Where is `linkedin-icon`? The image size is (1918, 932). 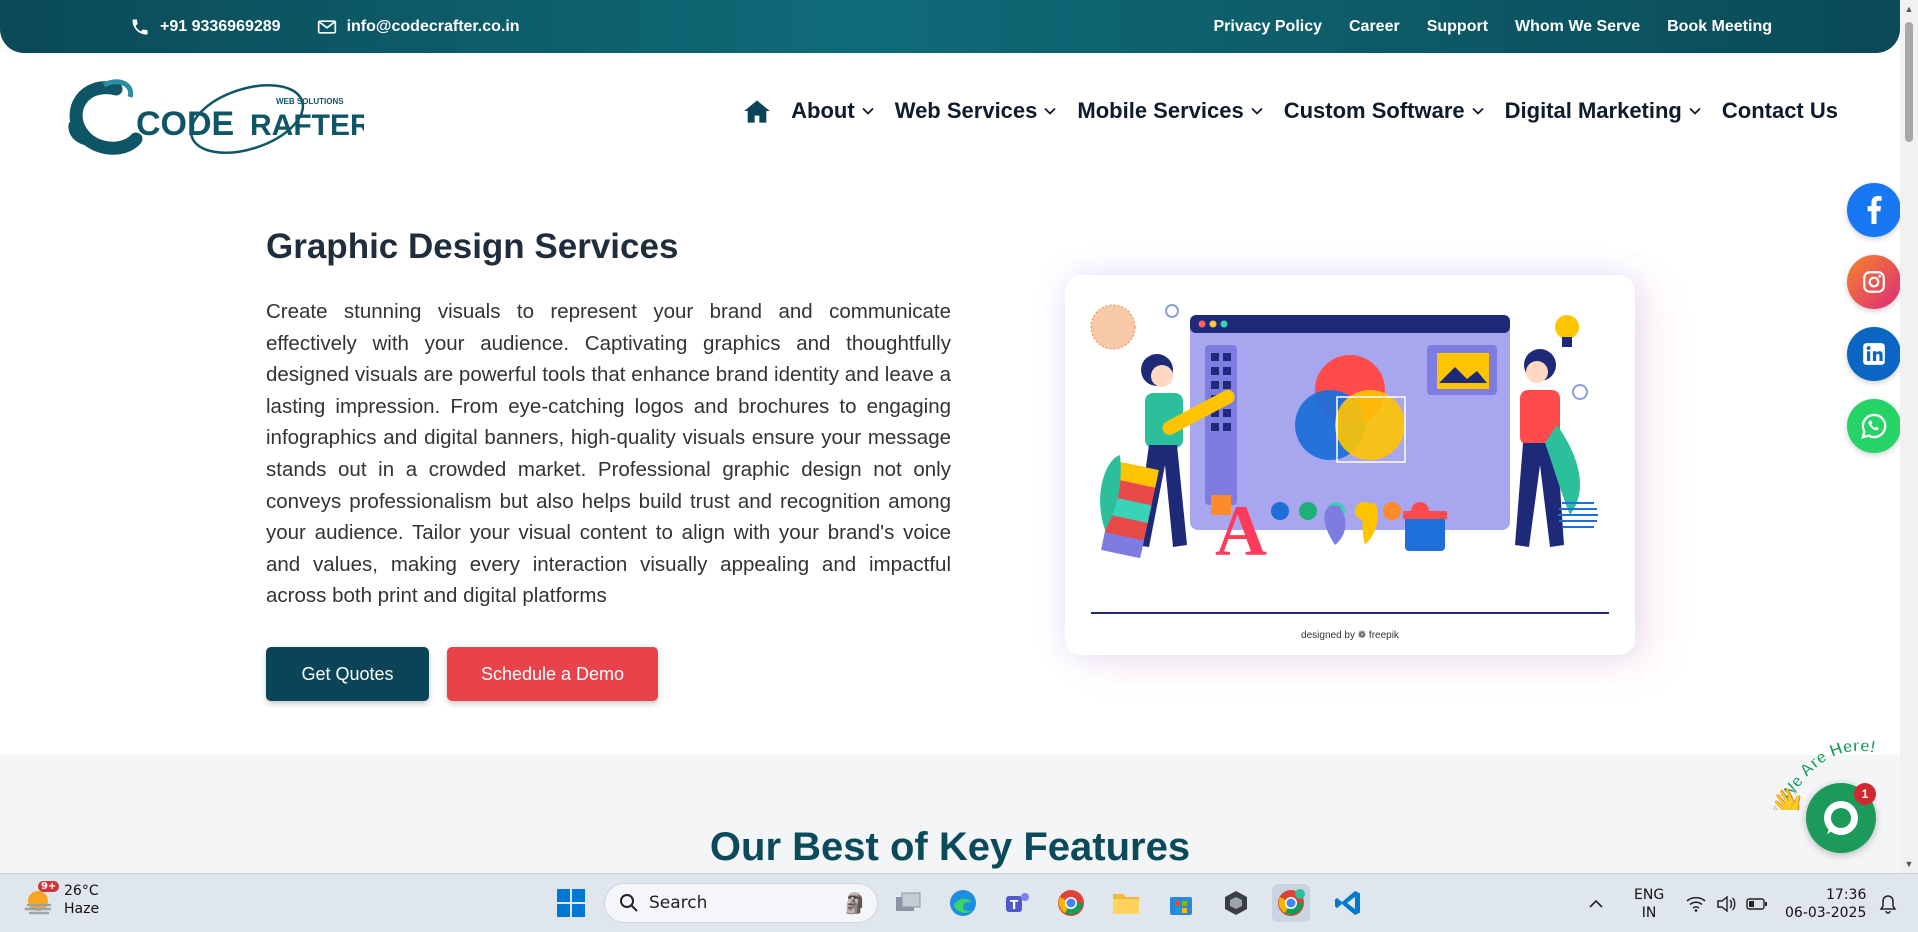 linkedin-icon is located at coordinates (1874, 354).